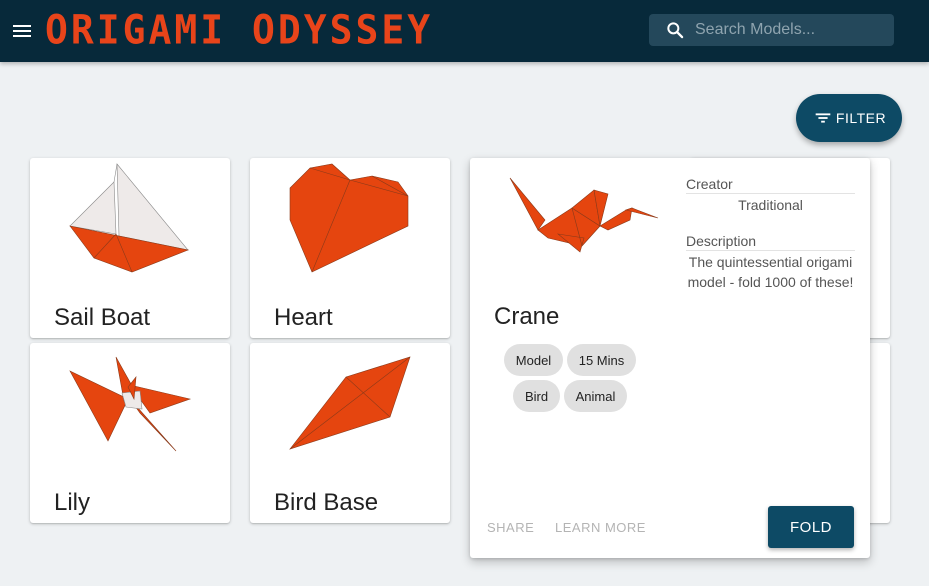 Image resolution: width=929 pixels, height=586 pixels. I want to click on model-card-title: Lily, so click(72, 502).